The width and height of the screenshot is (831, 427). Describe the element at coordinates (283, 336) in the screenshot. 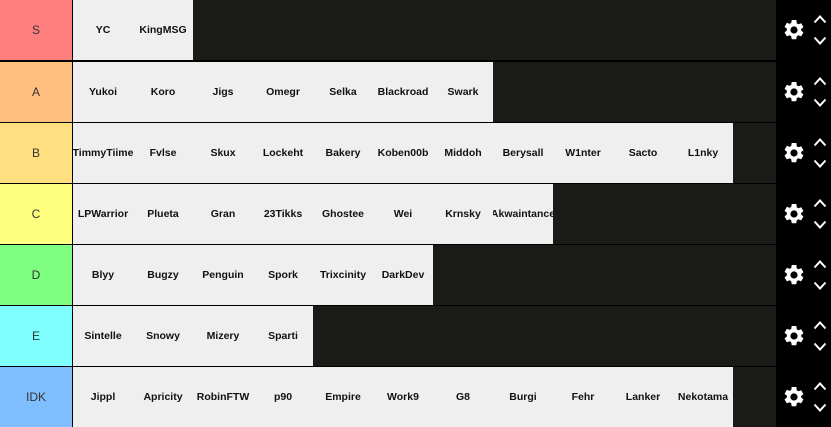

I see `tier-item: Sparti` at that location.